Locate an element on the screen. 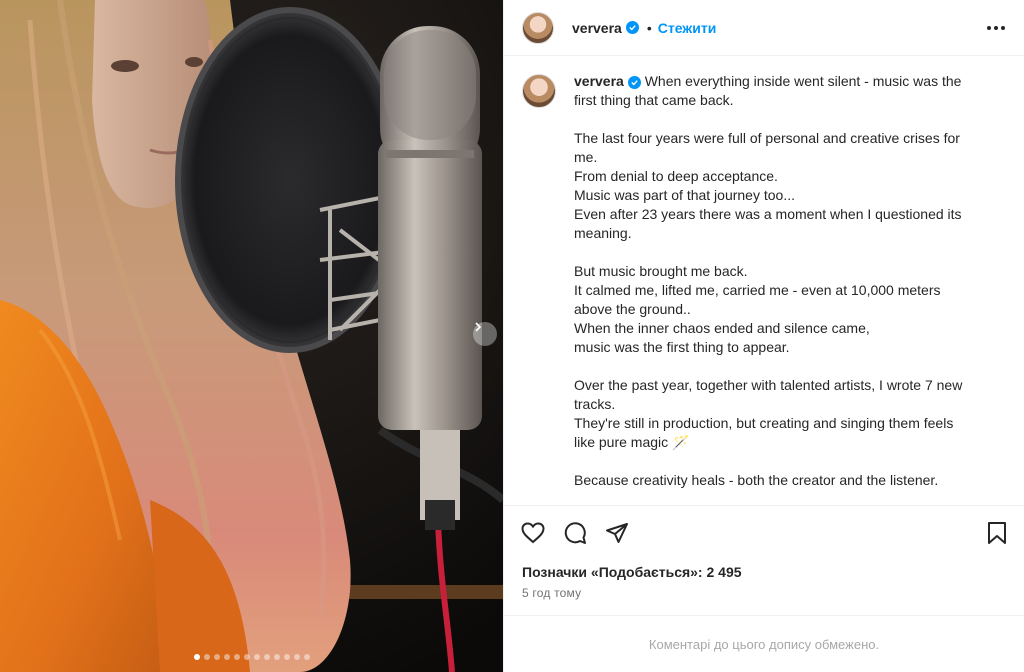 This screenshot has width=1024, height=672. more-options-button is located at coordinates (996, 28).